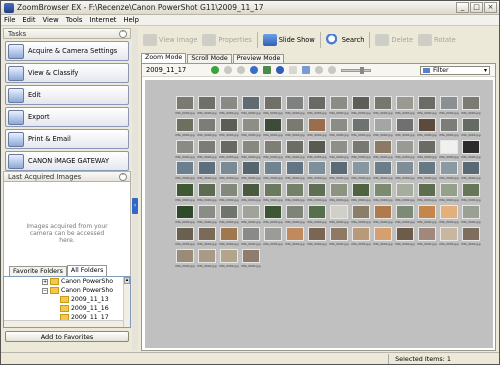  What do you see at coordinates (67, 290) in the screenshot?
I see `folder-row: − Canon PowerSho` at bounding box center [67, 290].